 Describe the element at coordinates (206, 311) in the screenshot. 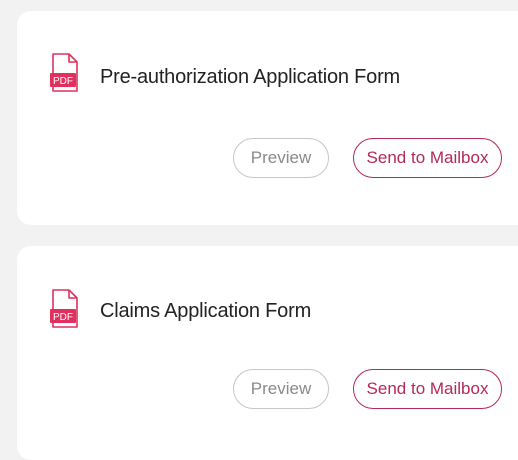

I see `document-title: Claims Application Form` at that location.